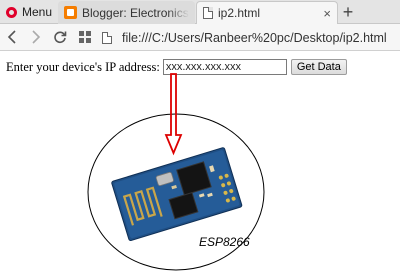 This screenshot has height=273, width=400. I want to click on speed-dial-button, so click(85, 37).